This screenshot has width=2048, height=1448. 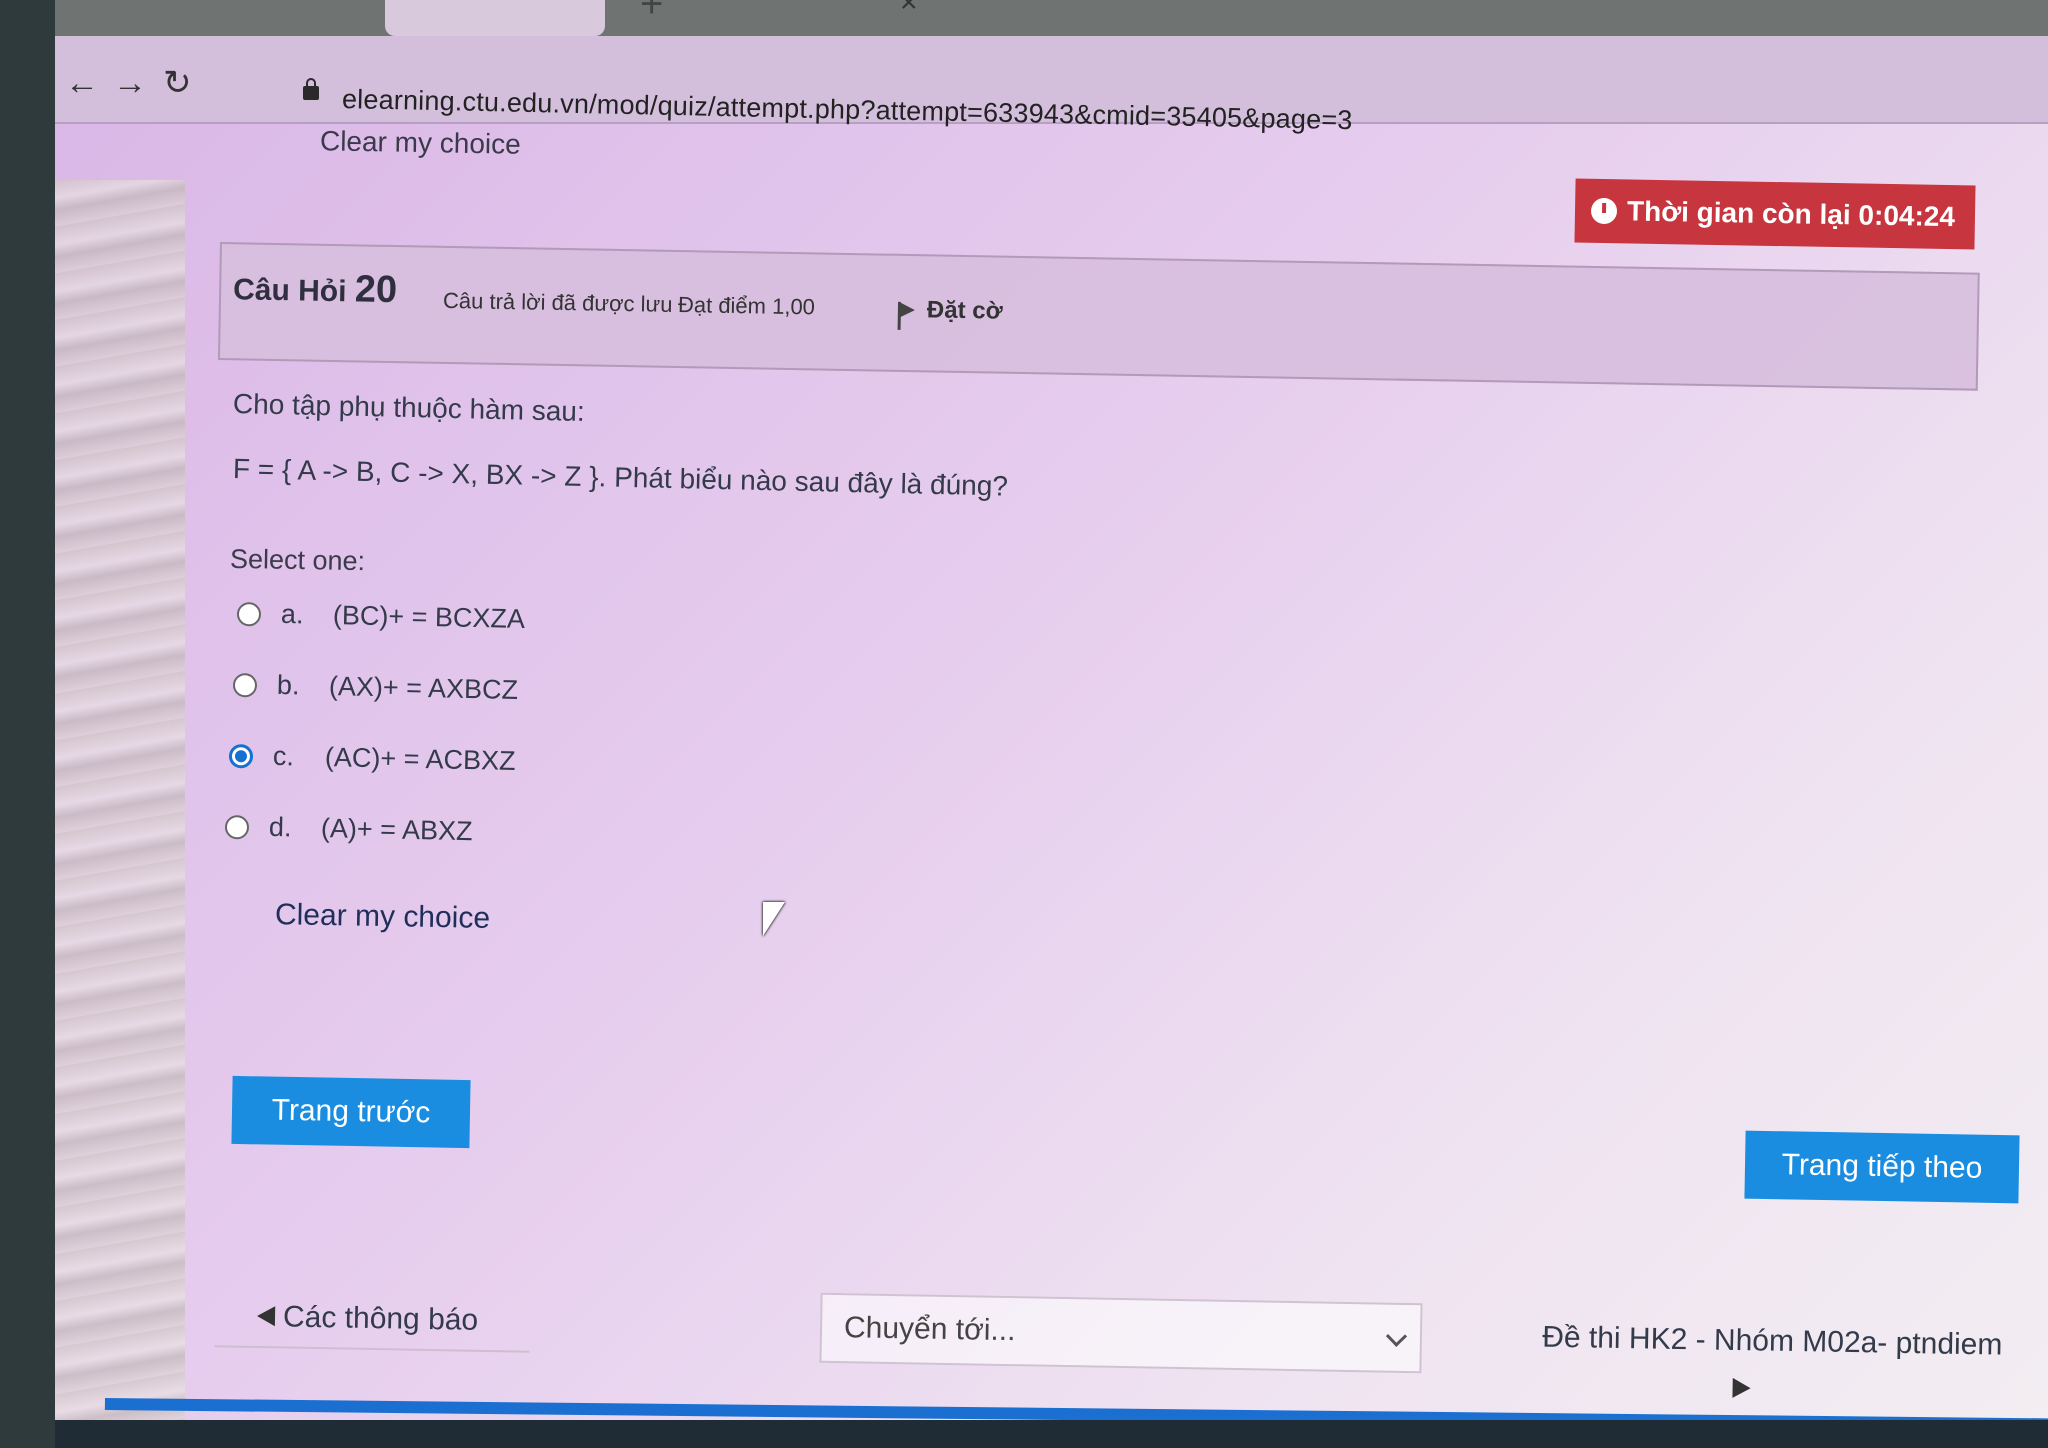 I want to click on question-status: Câu trả lời đã được lưu, so click(x=557, y=302).